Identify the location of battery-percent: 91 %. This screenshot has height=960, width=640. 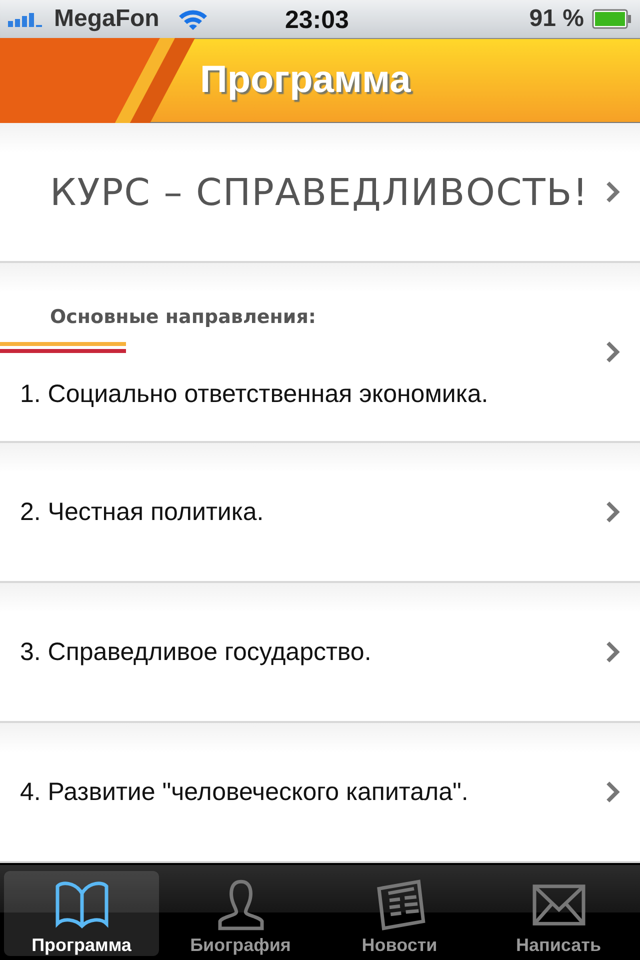
(556, 19).